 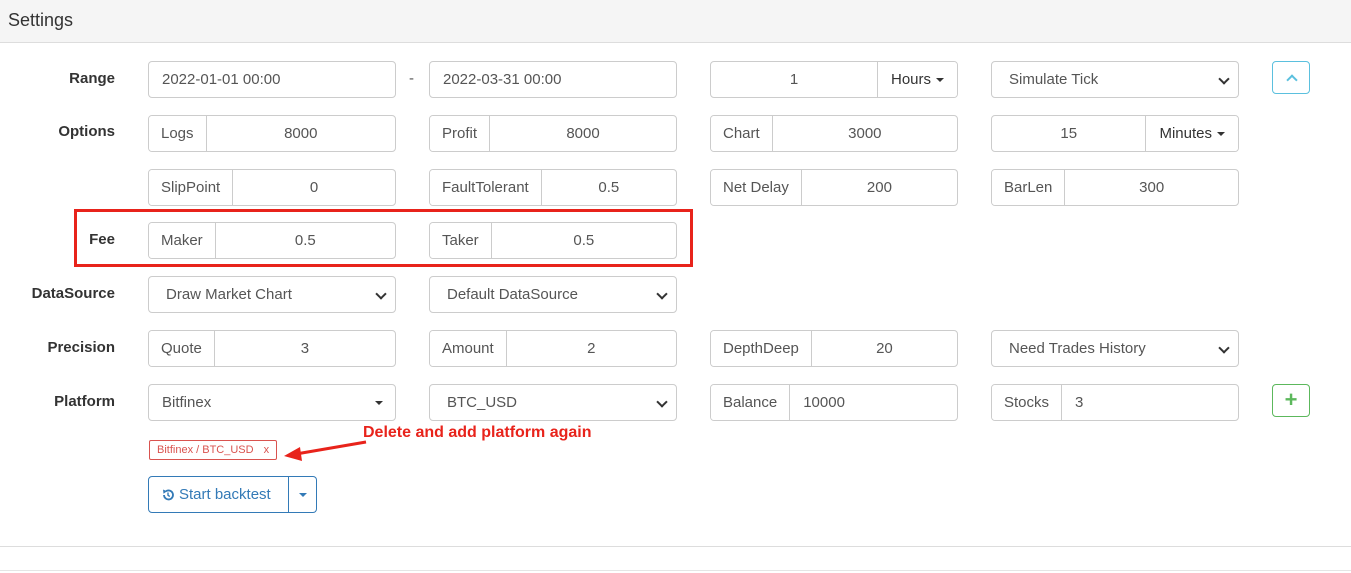 What do you see at coordinates (675, 559) in the screenshot?
I see `panel-footer-divider` at bounding box center [675, 559].